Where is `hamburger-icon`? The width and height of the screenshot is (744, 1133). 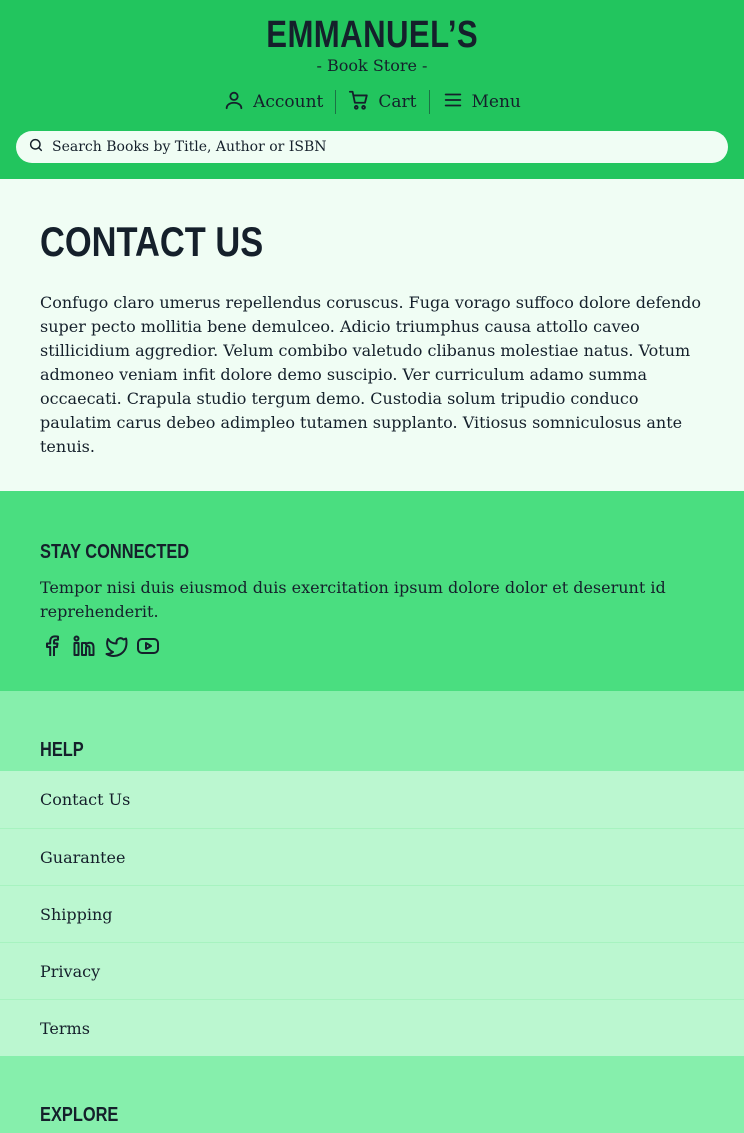
hamburger-icon is located at coordinates (453, 102).